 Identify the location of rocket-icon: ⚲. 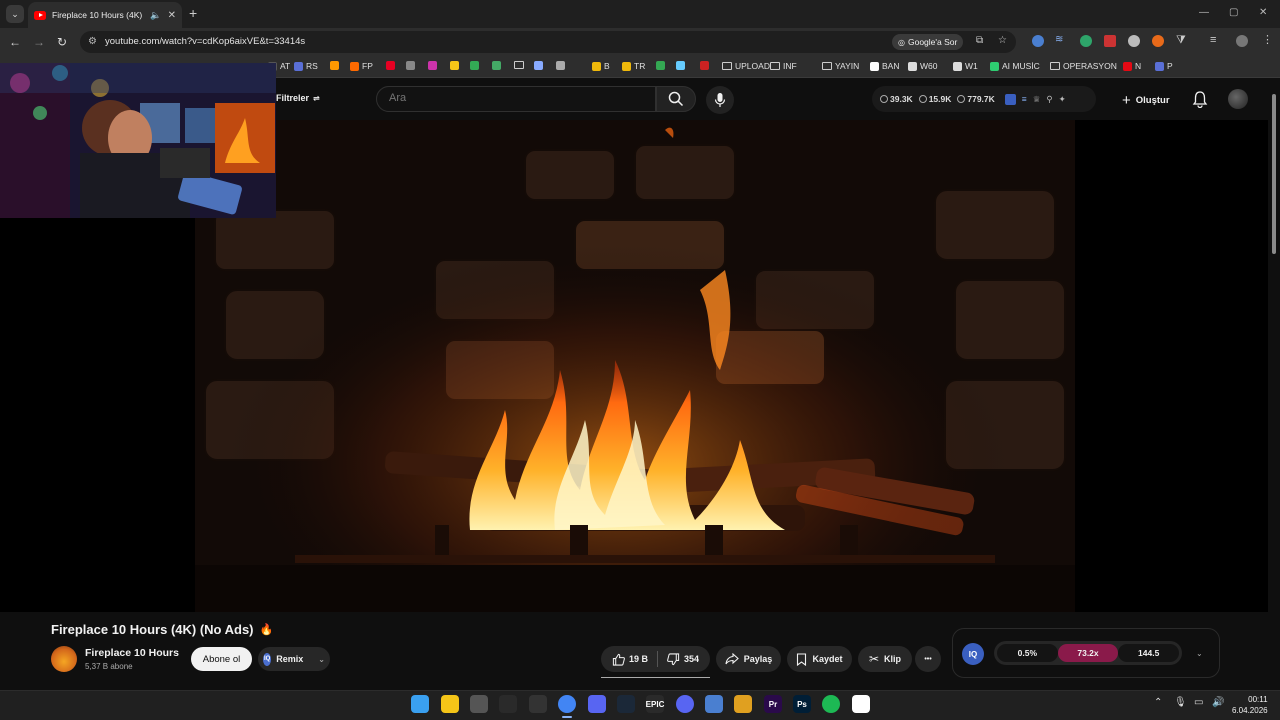
(1049, 99).